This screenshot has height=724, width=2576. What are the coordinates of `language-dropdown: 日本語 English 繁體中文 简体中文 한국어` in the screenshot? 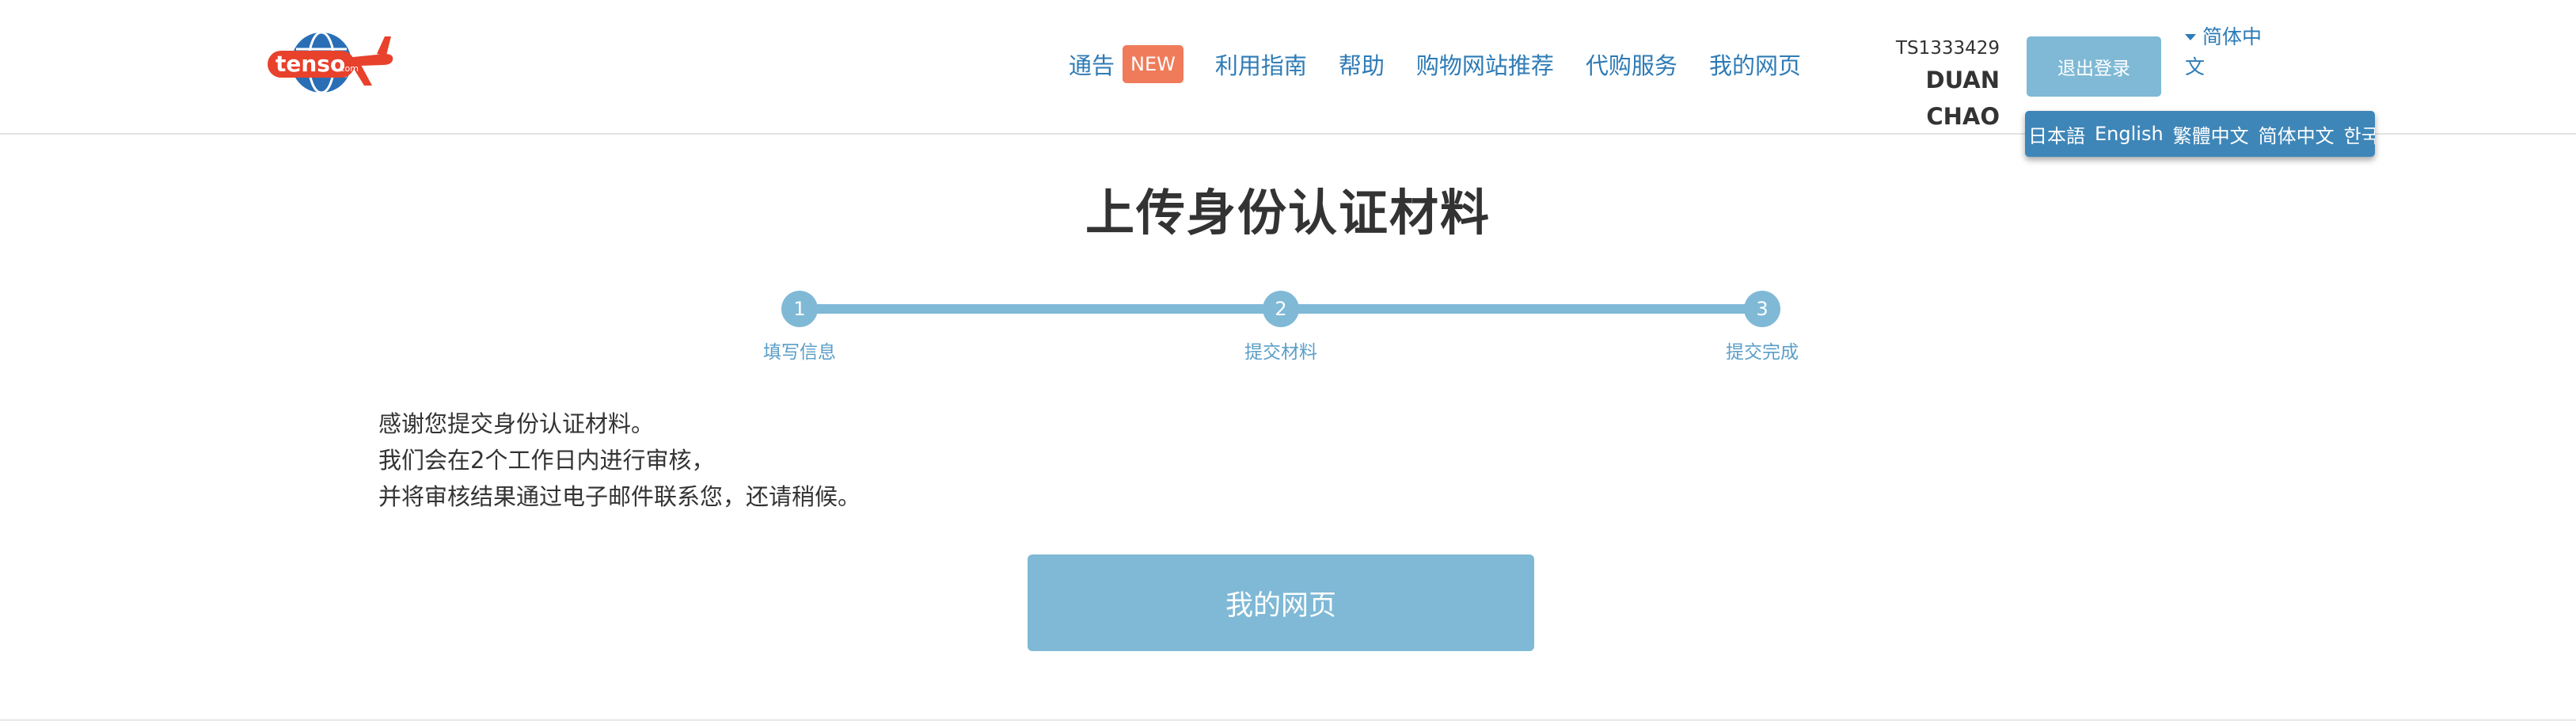 It's located at (2200, 134).